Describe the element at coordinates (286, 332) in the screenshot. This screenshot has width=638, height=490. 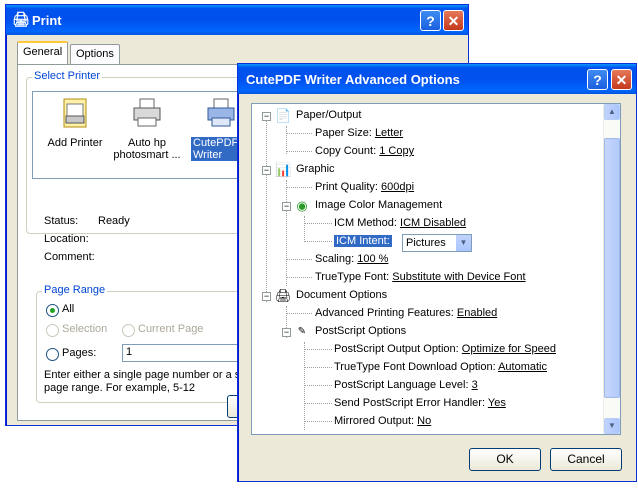
I see `collapse-postscript-options: −` at that location.